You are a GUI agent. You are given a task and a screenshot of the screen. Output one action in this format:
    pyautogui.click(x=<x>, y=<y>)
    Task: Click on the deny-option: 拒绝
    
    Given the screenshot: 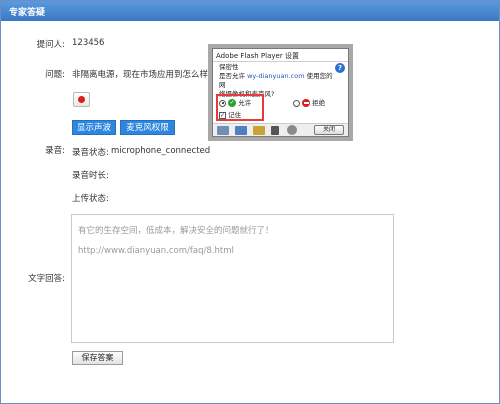 What is the action you would take?
    pyautogui.click(x=309, y=102)
    